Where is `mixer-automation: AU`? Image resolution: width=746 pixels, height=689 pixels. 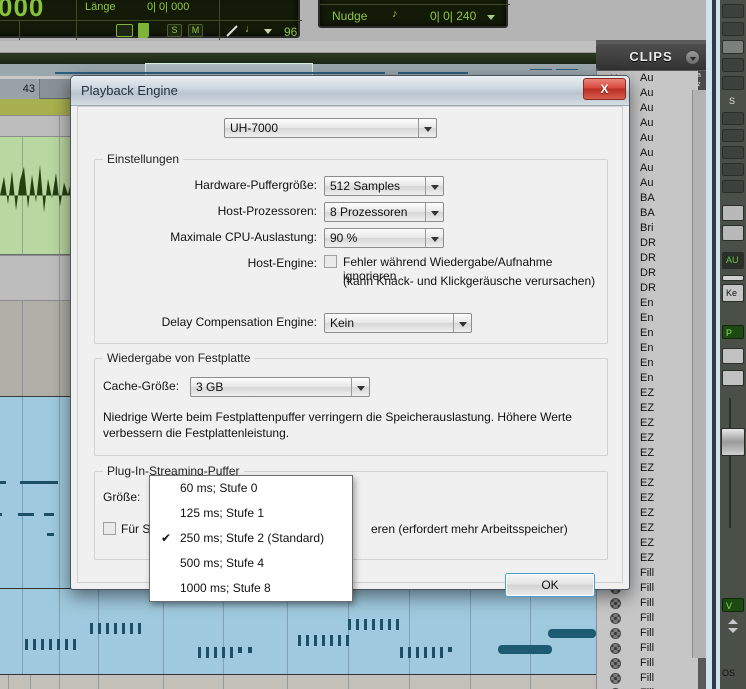
mixer-automation: AU is located at coordinates (733, 260).